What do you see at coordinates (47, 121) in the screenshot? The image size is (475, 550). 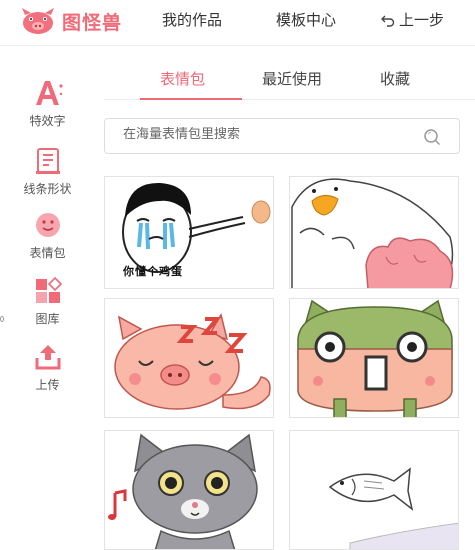 I see `sidebar-label-effect-text: 特效字` at bounding box center [47, 121].